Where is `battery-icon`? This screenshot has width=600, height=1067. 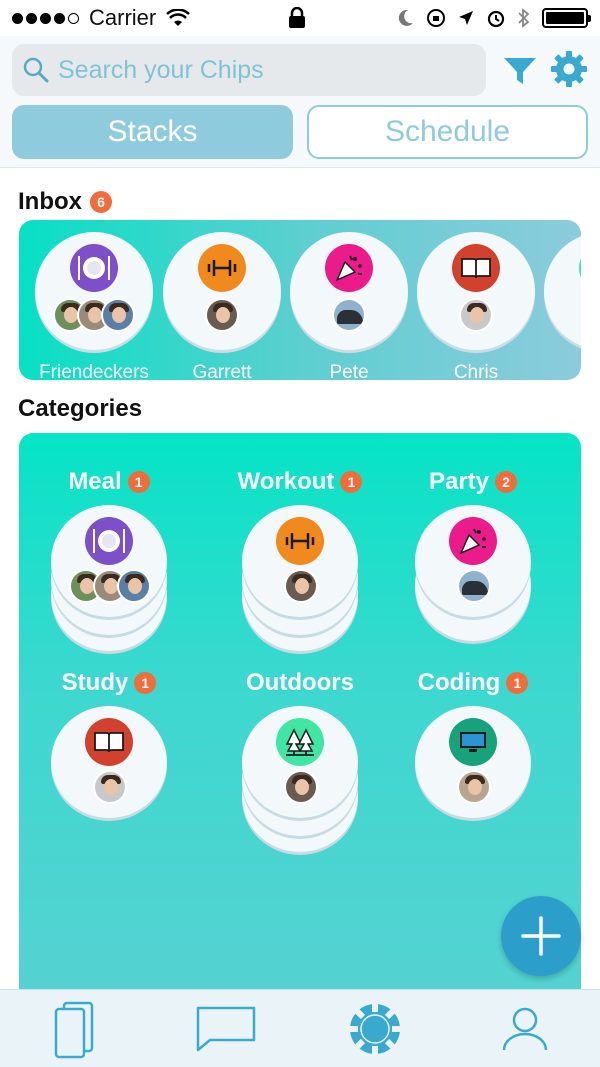 battery-icon is located at coordinates (566, 18).